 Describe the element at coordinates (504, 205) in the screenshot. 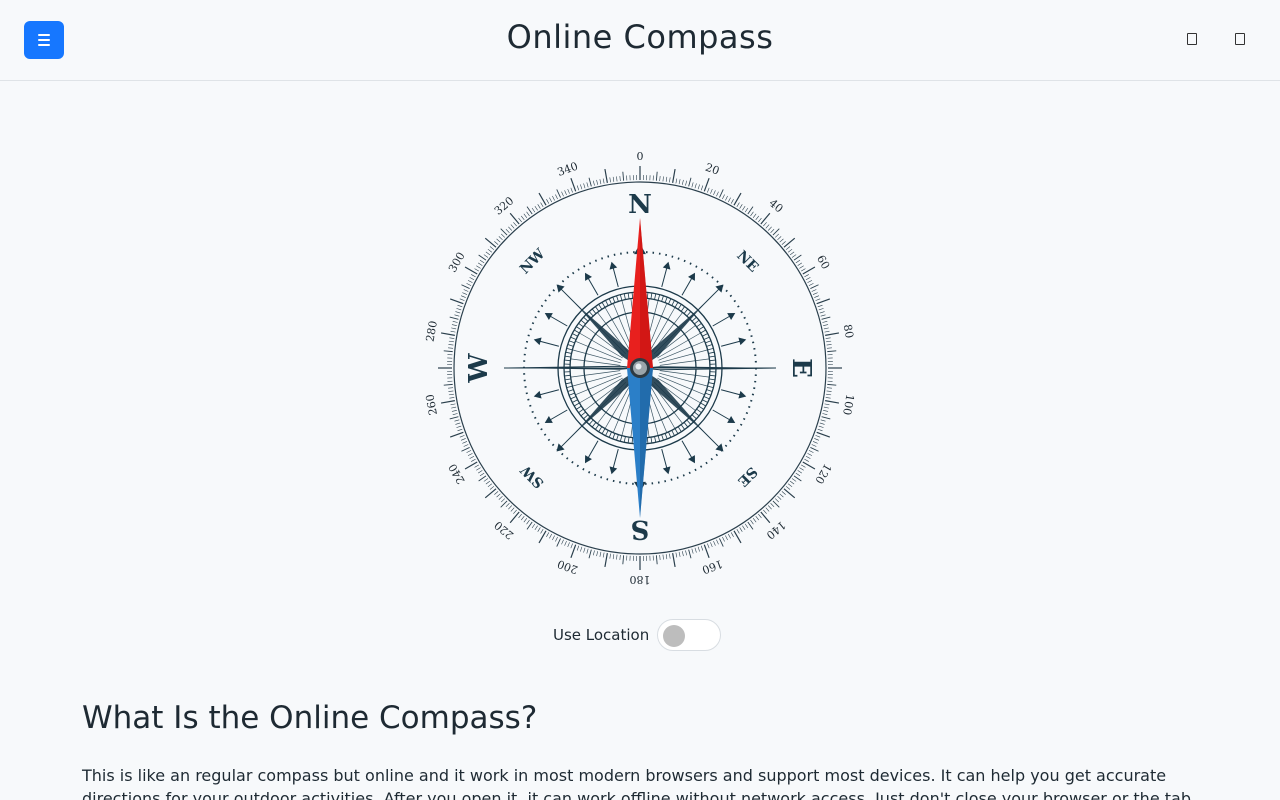

I see `degree-label: 320` at that location.